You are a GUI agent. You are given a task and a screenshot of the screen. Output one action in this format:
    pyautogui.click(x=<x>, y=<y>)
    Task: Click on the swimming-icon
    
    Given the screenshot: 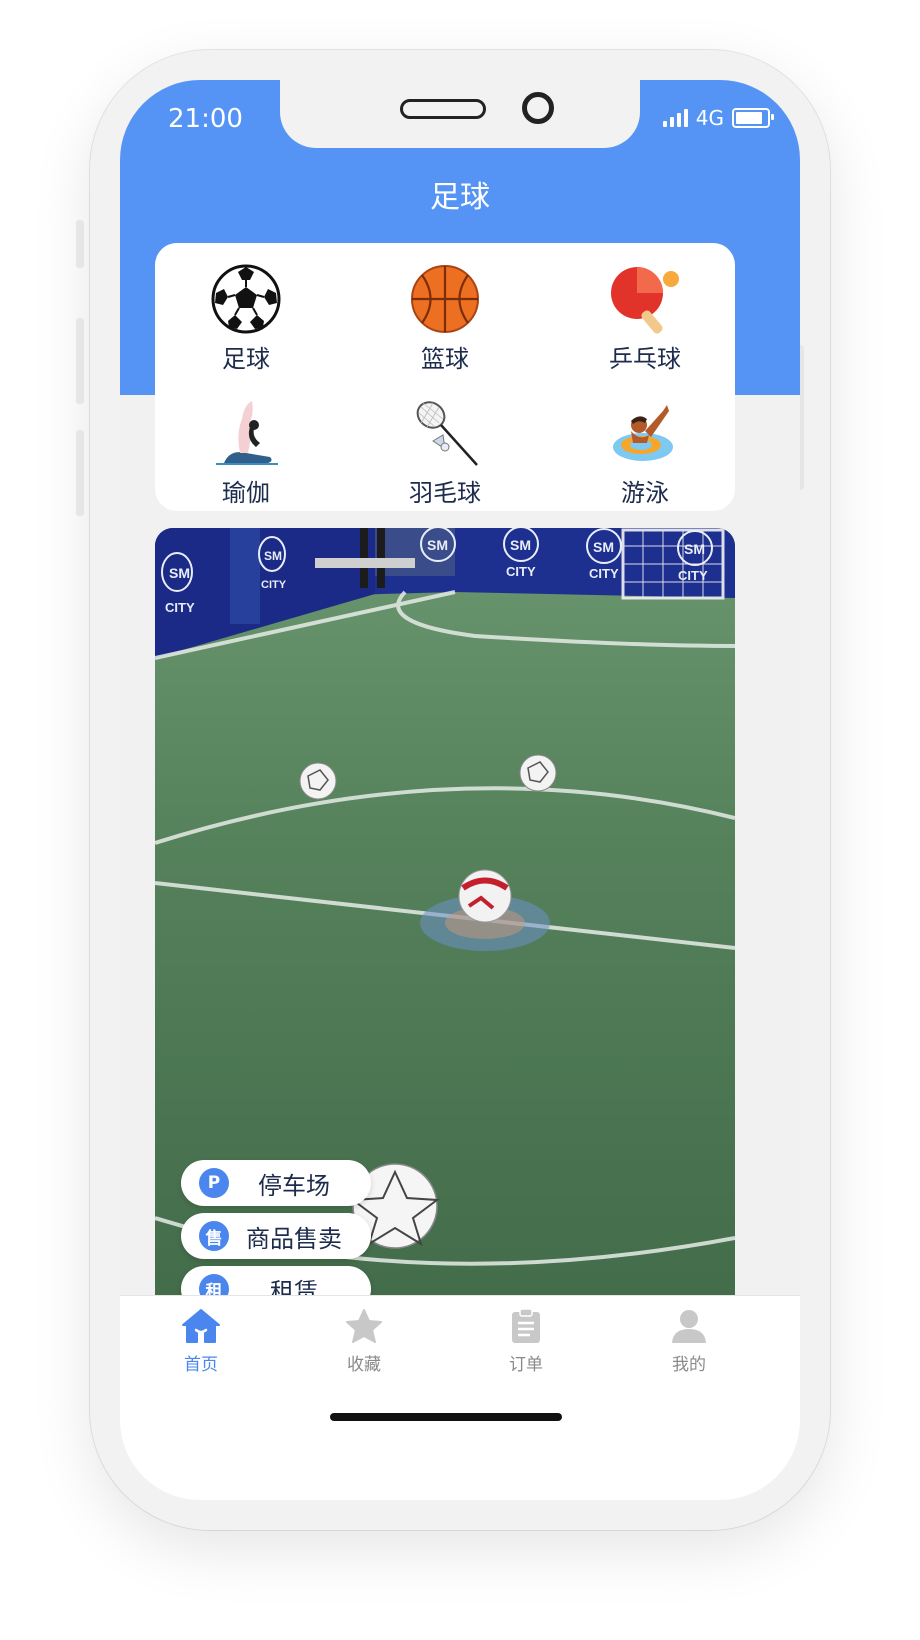 What is the action you would take?
    pyautogui.click(x=643, y=433)
    